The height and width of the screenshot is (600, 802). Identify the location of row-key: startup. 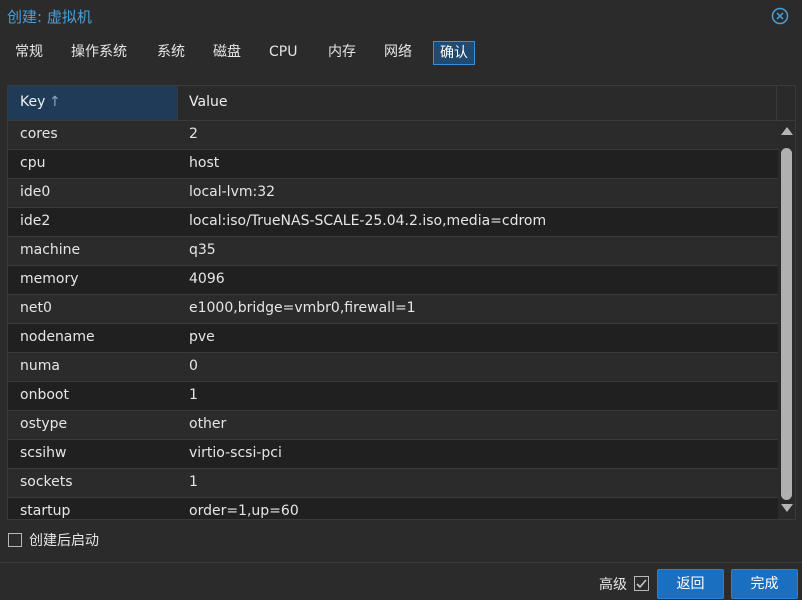
(45, 511).